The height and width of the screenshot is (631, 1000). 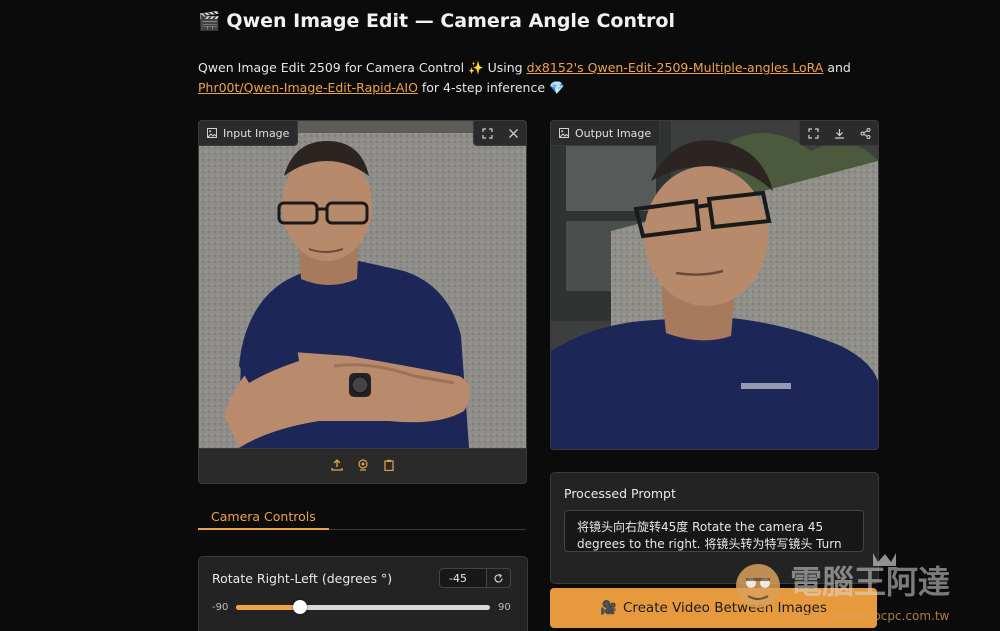 I want to click on rotate-slider-fill, so click(x=268, y=607).